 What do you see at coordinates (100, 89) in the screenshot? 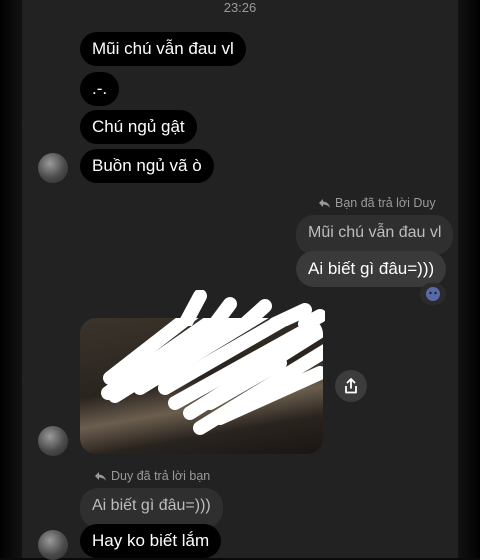
I see `message-bubble: .-.` at bounding box center [100, 89].